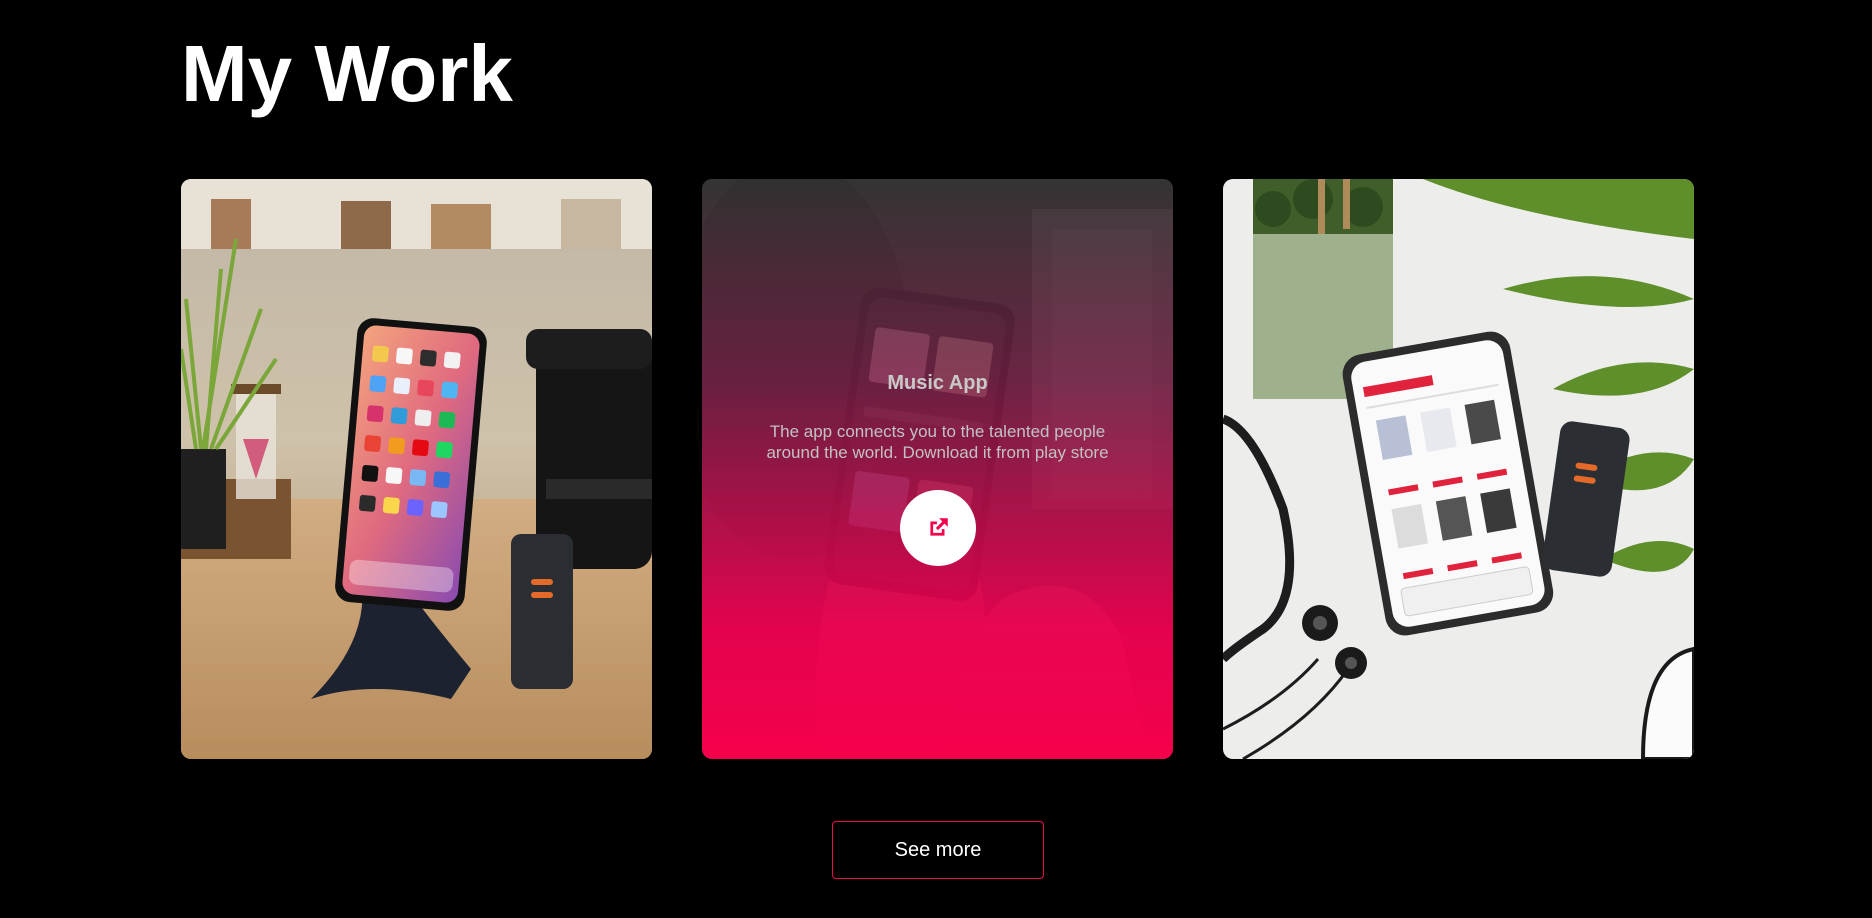 This screenshot has height=918, width=1872. I want to click on project-title: Music App, so click(937, 383).